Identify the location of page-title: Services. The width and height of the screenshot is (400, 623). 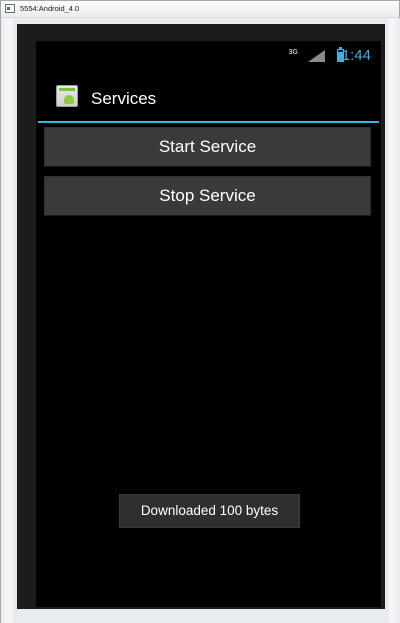
(124, 98).